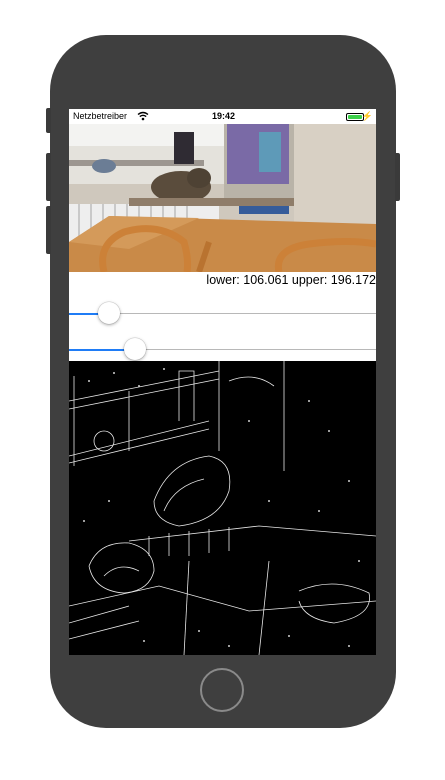  I want to click on status-time: 19:42, so click(224, 116).